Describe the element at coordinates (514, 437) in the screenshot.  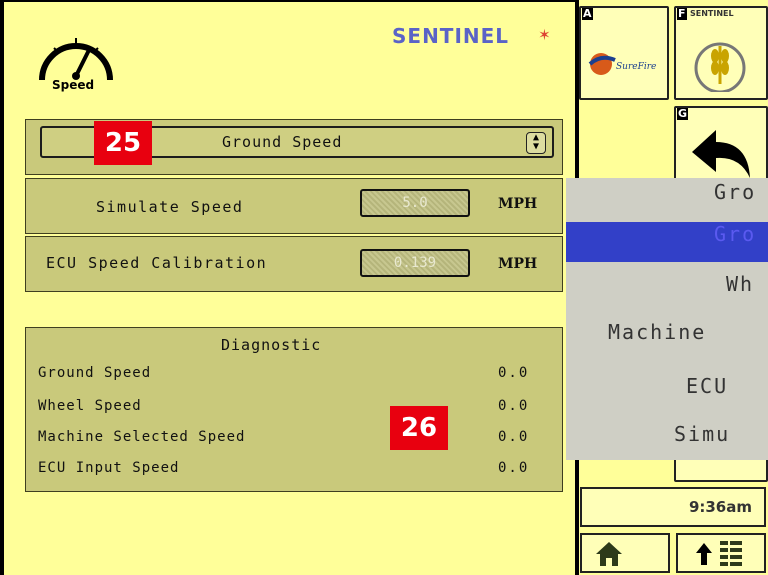
I see `diag-value-machine-selected-speed: 0.0` at that location.